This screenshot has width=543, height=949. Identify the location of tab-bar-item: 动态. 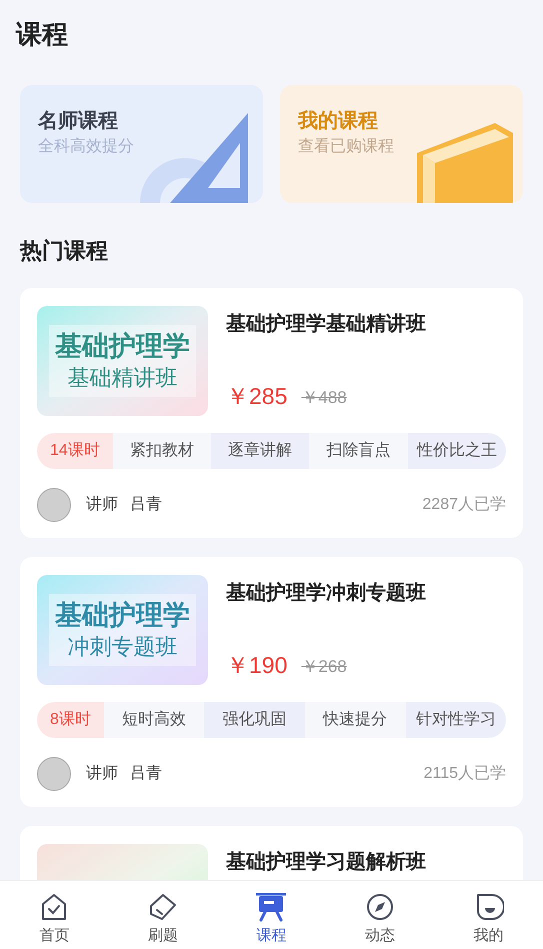
(380, 915).